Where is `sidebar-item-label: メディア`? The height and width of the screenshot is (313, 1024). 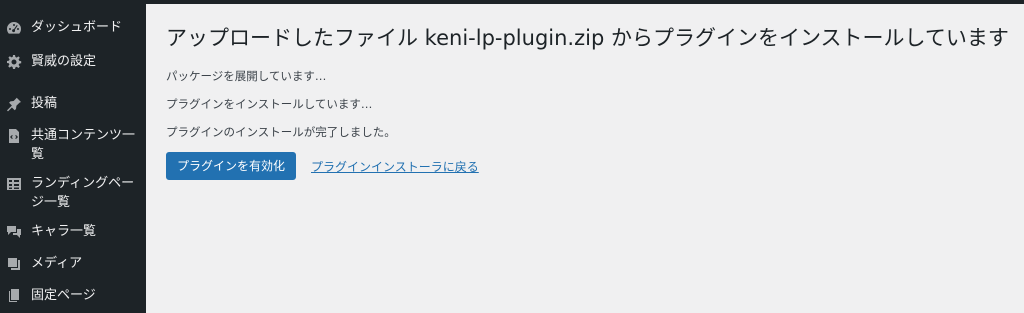 sidebar-item-label: メディア is located at coordinates (57, 263).